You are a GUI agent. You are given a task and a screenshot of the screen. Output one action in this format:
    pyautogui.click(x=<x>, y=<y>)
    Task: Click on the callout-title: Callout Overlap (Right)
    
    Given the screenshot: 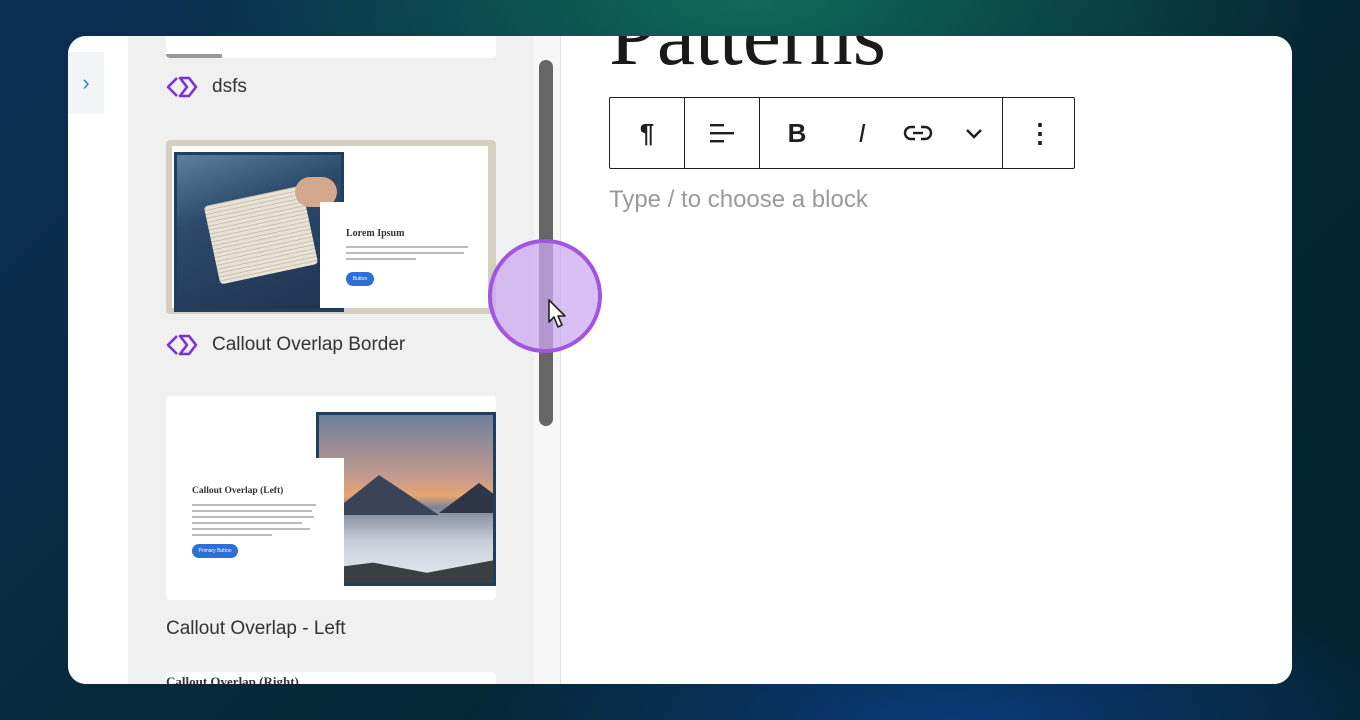 What is the action you would take?
    pyautogui.click(x=232, y=679)
    